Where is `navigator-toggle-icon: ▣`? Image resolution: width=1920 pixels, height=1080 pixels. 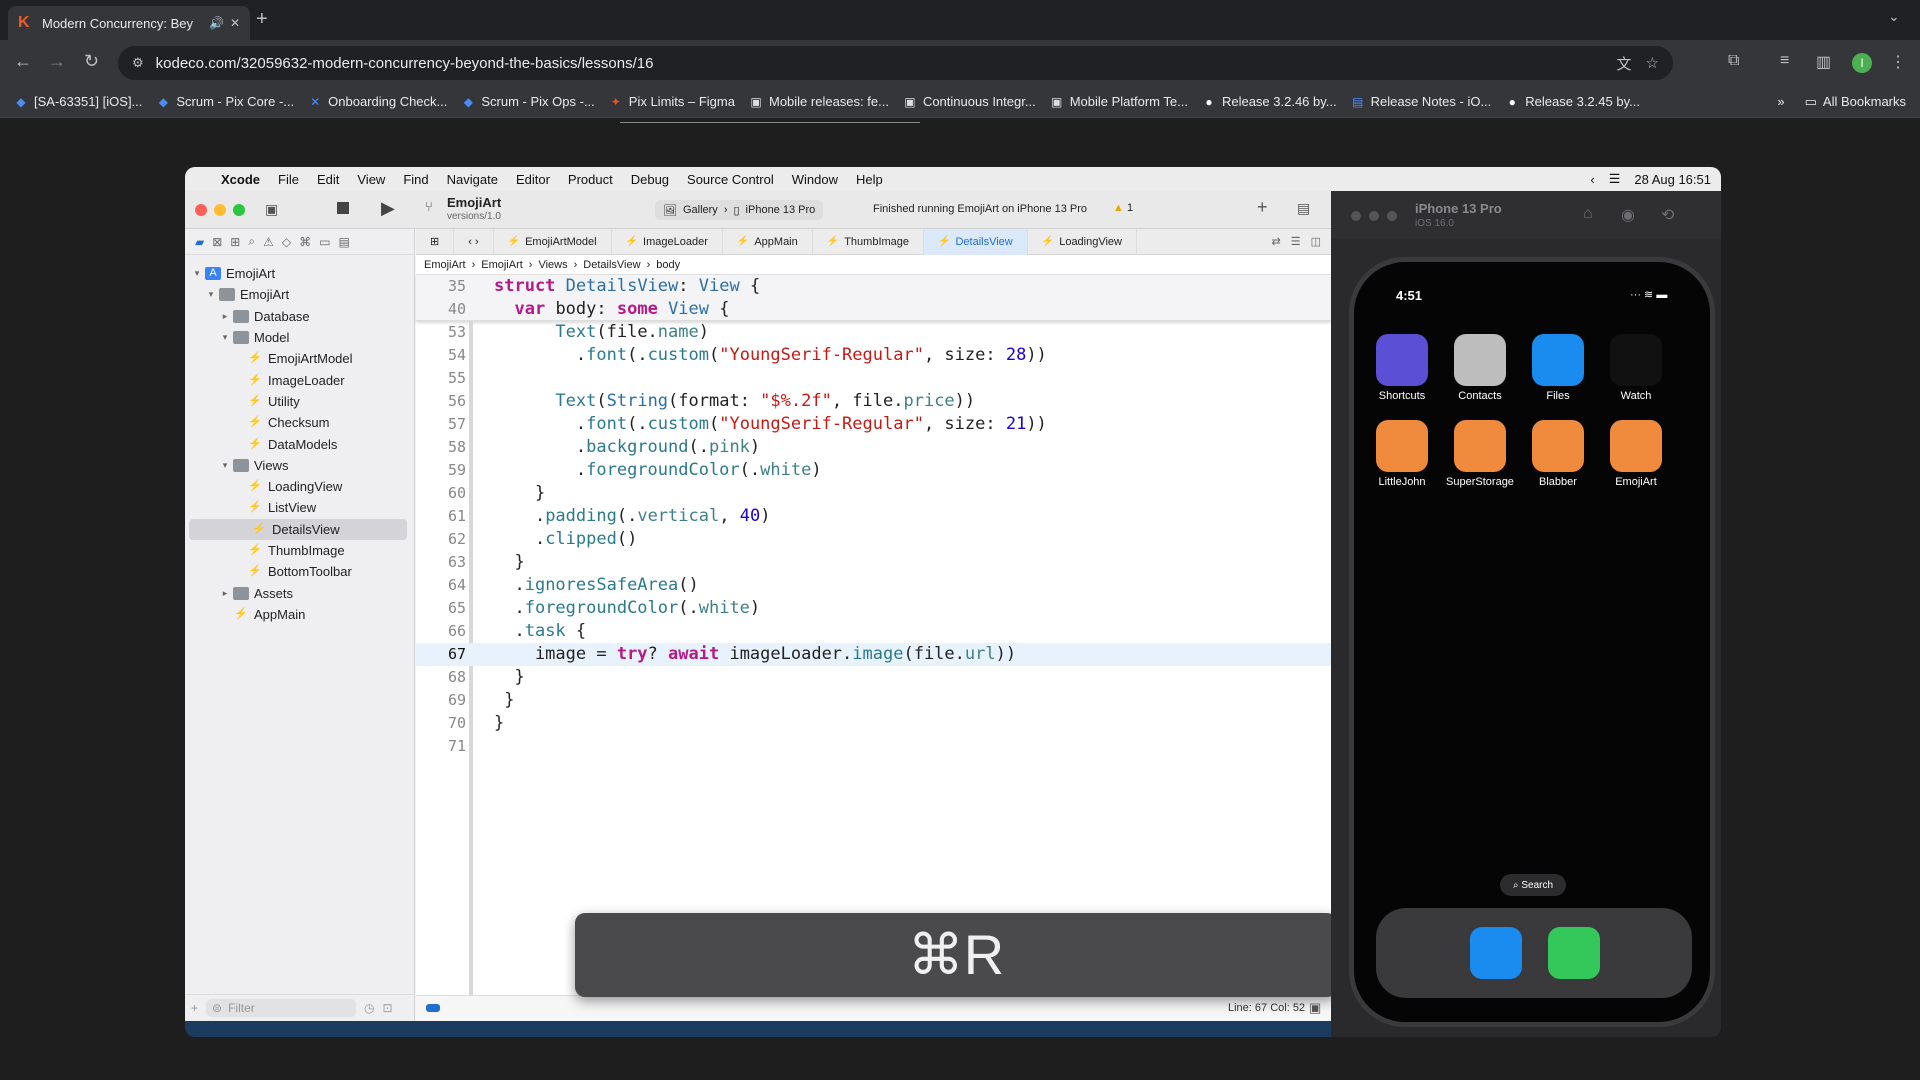 navigator-toggle-icon: ▣ is located at coordinates (271, 209).